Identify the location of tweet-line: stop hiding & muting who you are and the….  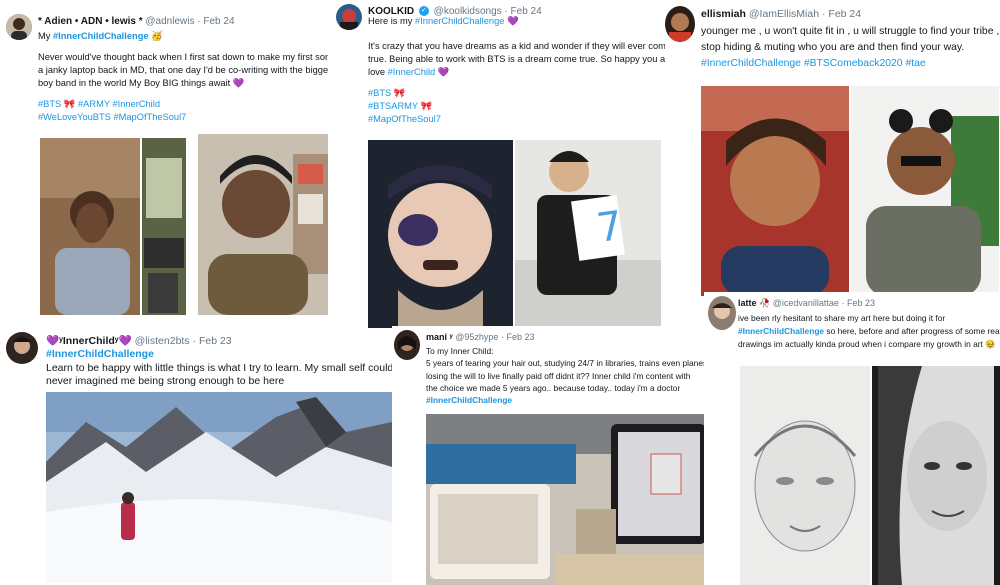
(833, 47).